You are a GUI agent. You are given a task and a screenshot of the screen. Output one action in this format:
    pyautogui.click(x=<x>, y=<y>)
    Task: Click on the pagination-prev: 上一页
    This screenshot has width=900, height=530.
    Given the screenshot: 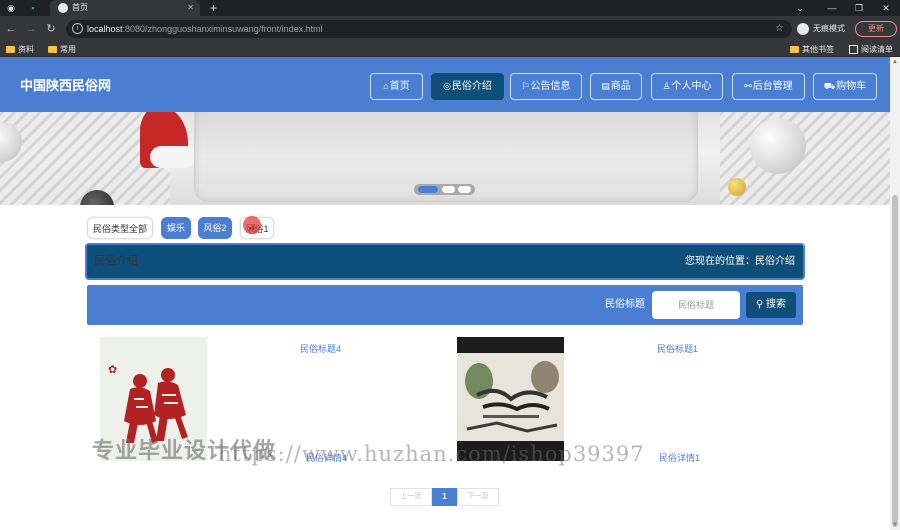 What is the action you would take?
    pyautogui.click(x=411, y=497)
    